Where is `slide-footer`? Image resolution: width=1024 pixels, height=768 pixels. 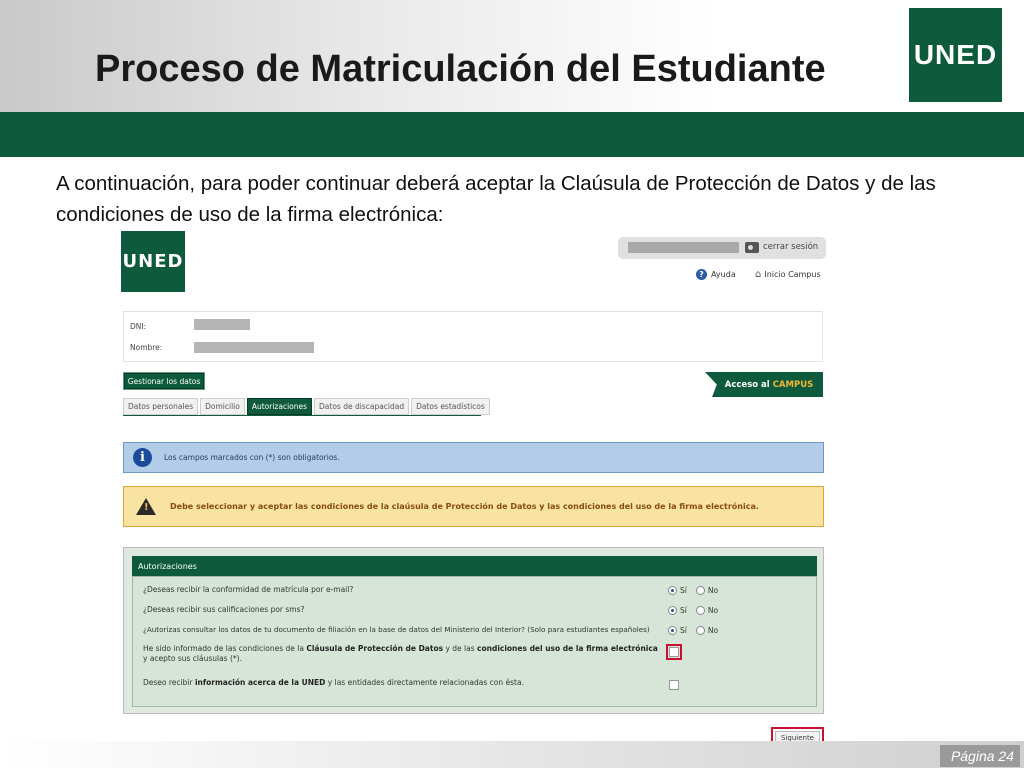
slide-footer is located at coordinates (512, 754).